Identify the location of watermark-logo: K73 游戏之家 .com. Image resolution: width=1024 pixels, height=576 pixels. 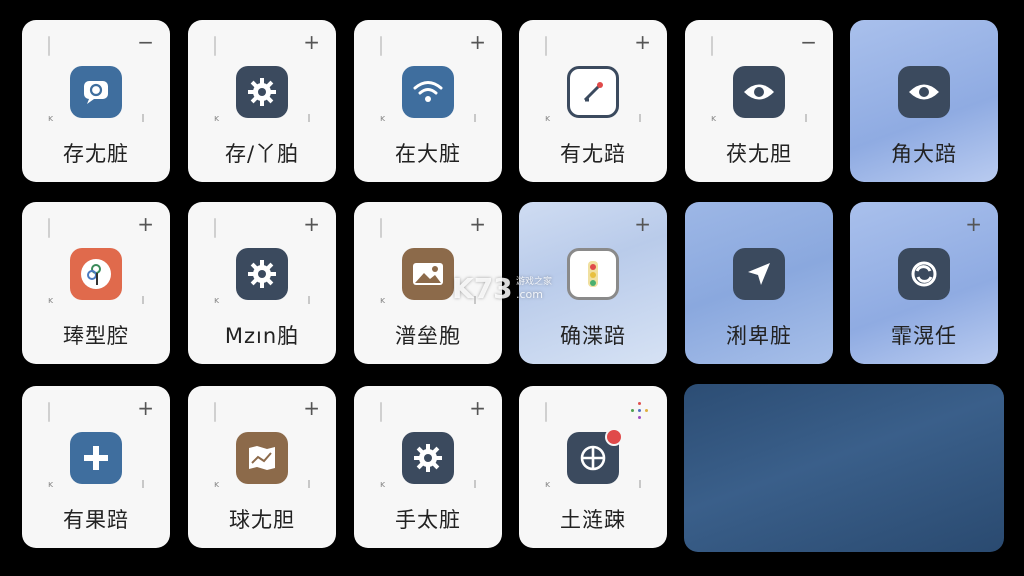
(502, 288).